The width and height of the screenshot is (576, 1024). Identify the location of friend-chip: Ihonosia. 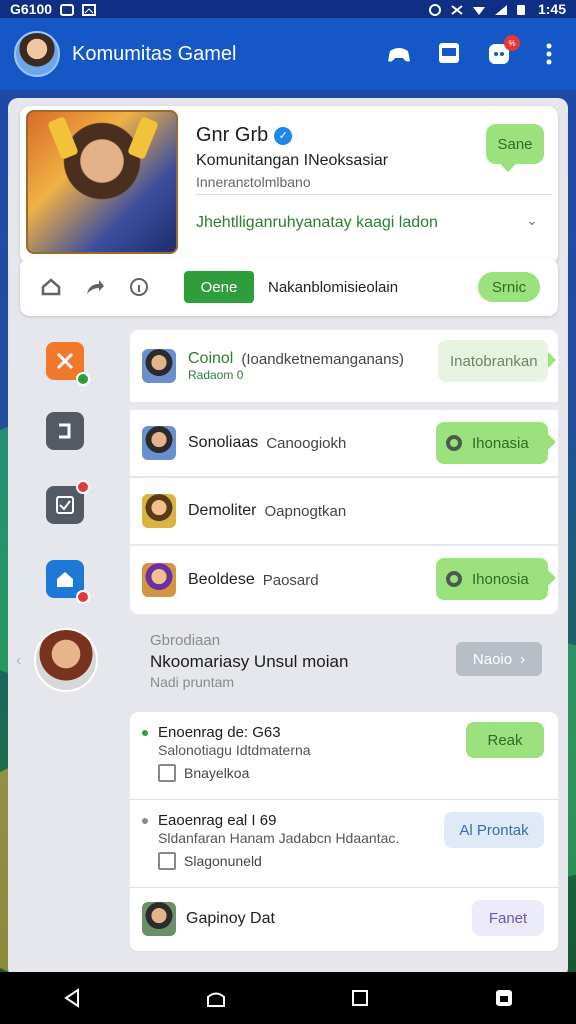
(496, 579).